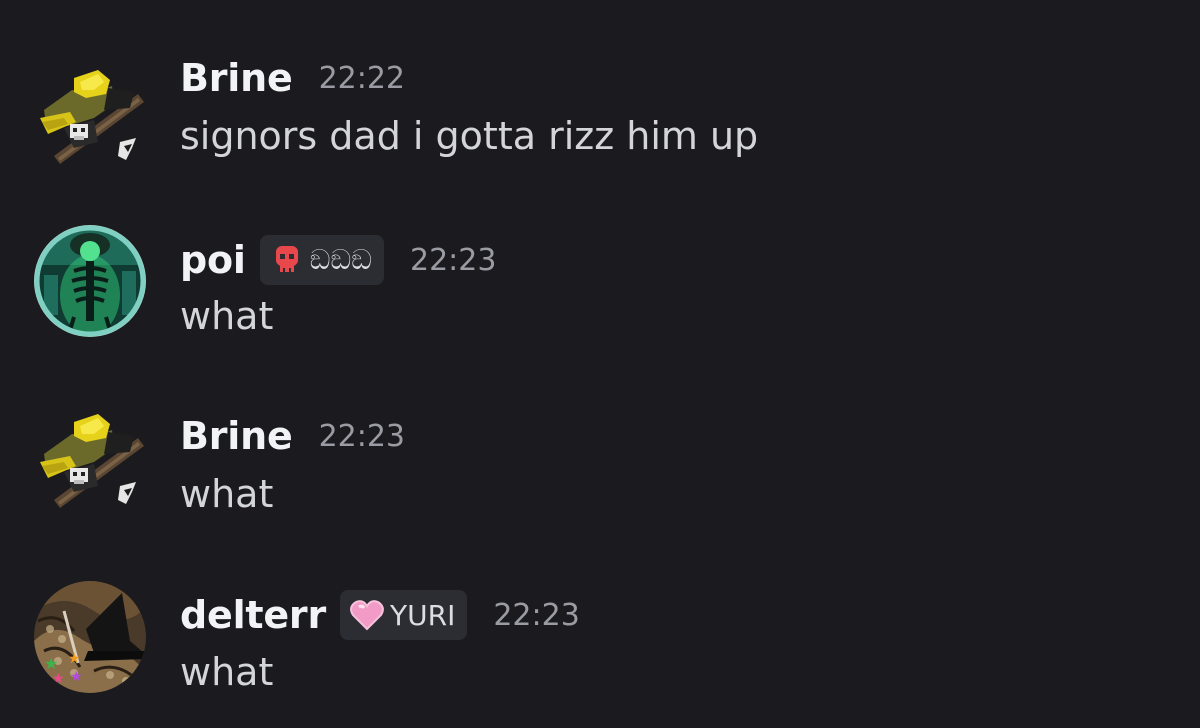  I want to click on timestamp: 22:22, so click(362, 78).